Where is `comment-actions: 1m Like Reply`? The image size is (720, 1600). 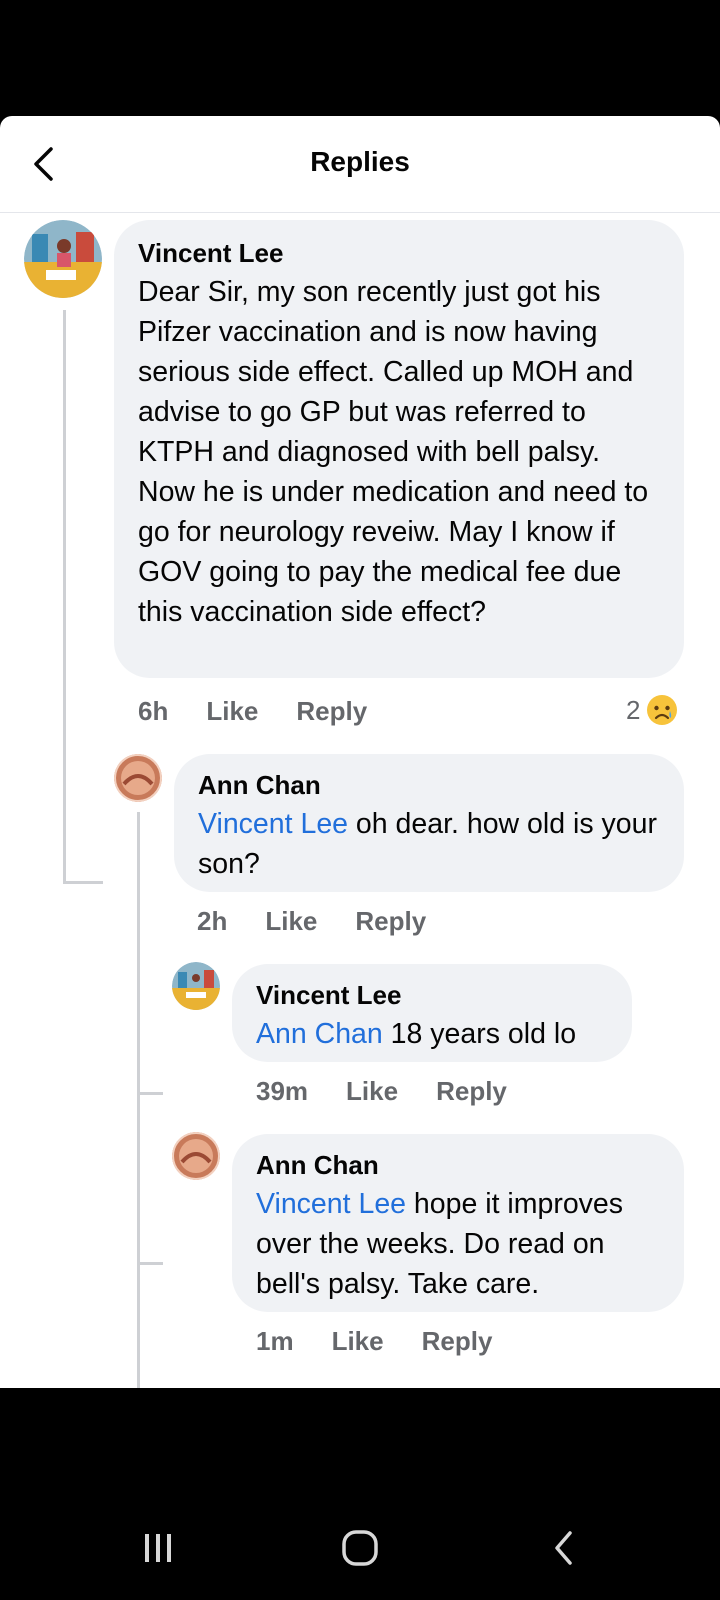
comment-actions: 1m Like Reply is located at coordinates (374, 1341).